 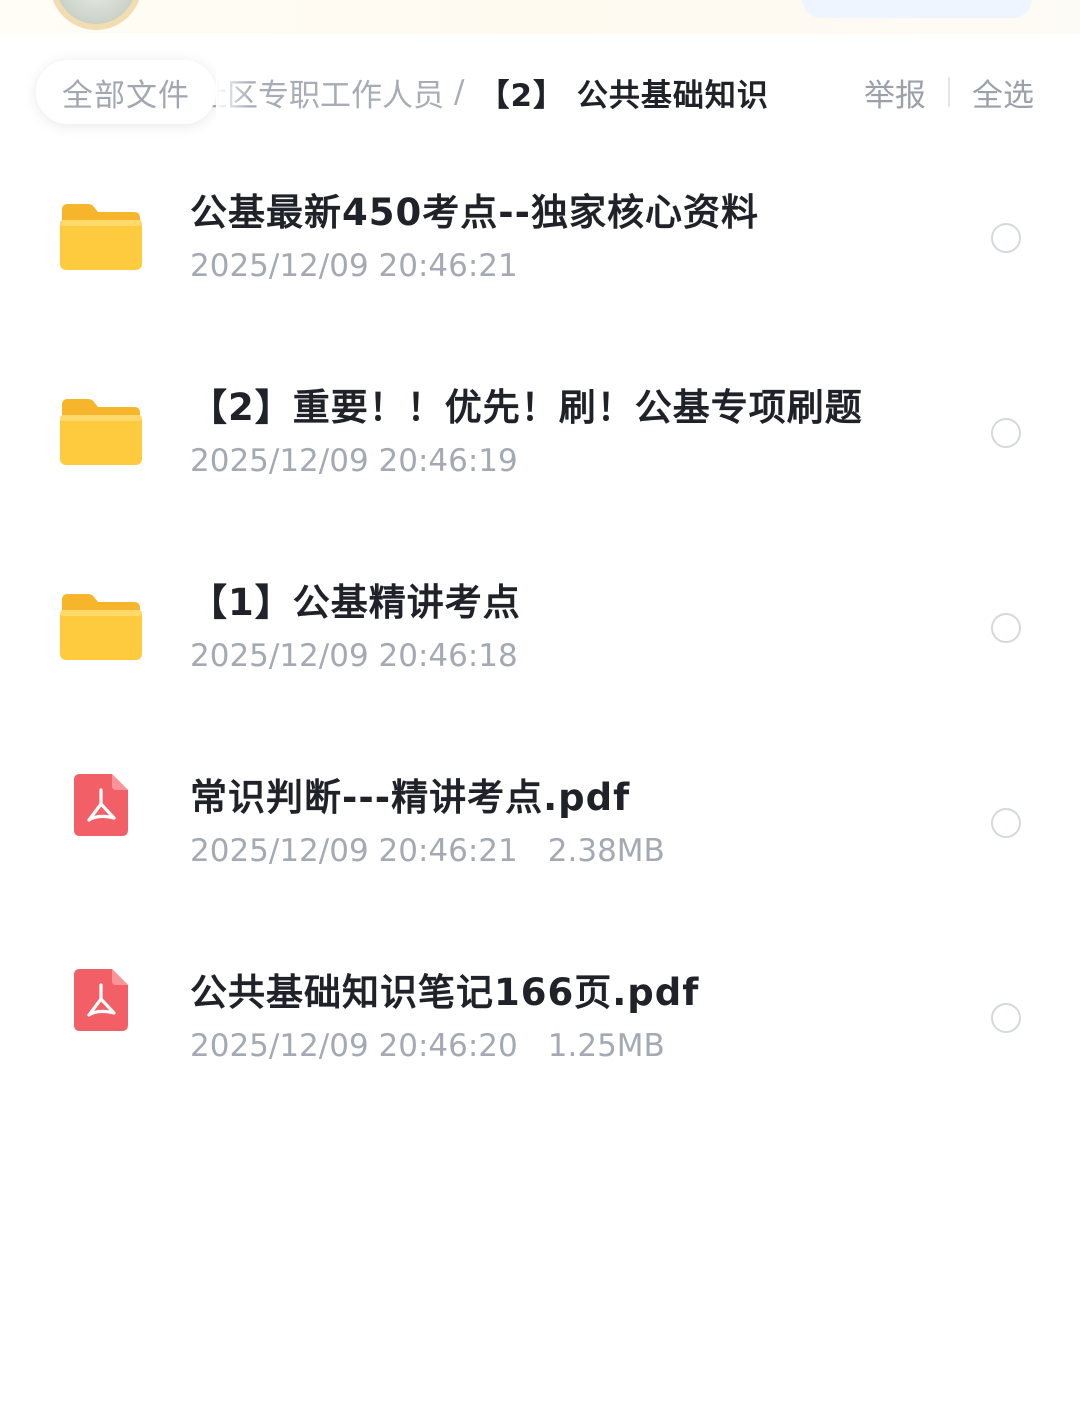 I want to click on file-meta: 2025/12/09 20:46:21, so click(x=354, y=266).